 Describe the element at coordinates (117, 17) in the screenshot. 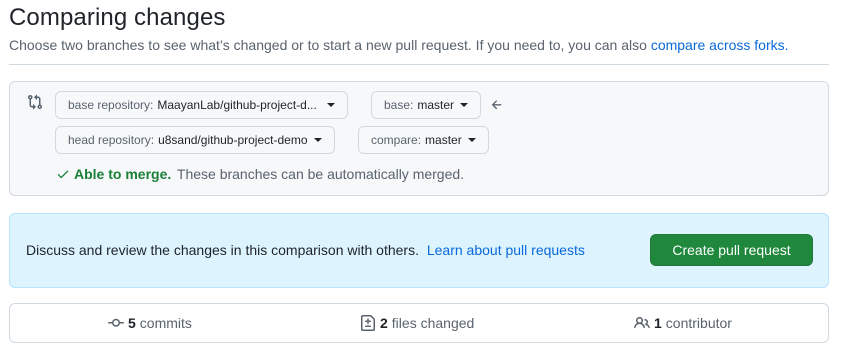

I see `page-title: Comparing changes` at that location.